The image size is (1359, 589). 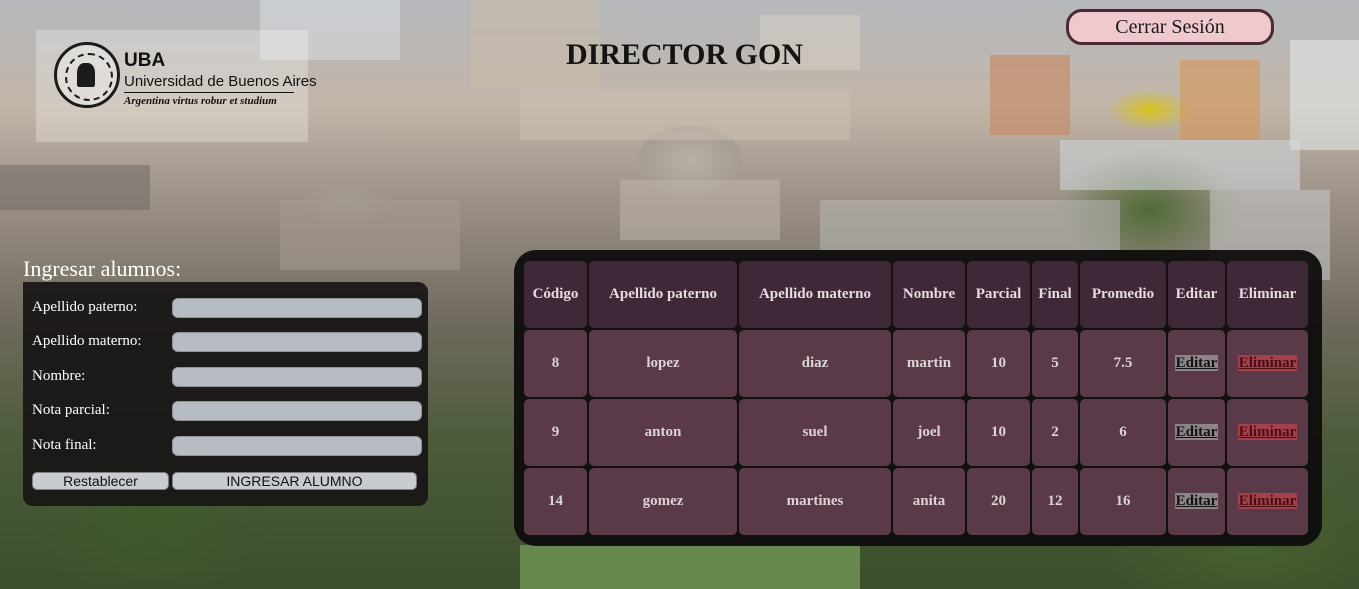 I want to click on logout-button: Cerrar Sesión, so click(x=1170, y=27).